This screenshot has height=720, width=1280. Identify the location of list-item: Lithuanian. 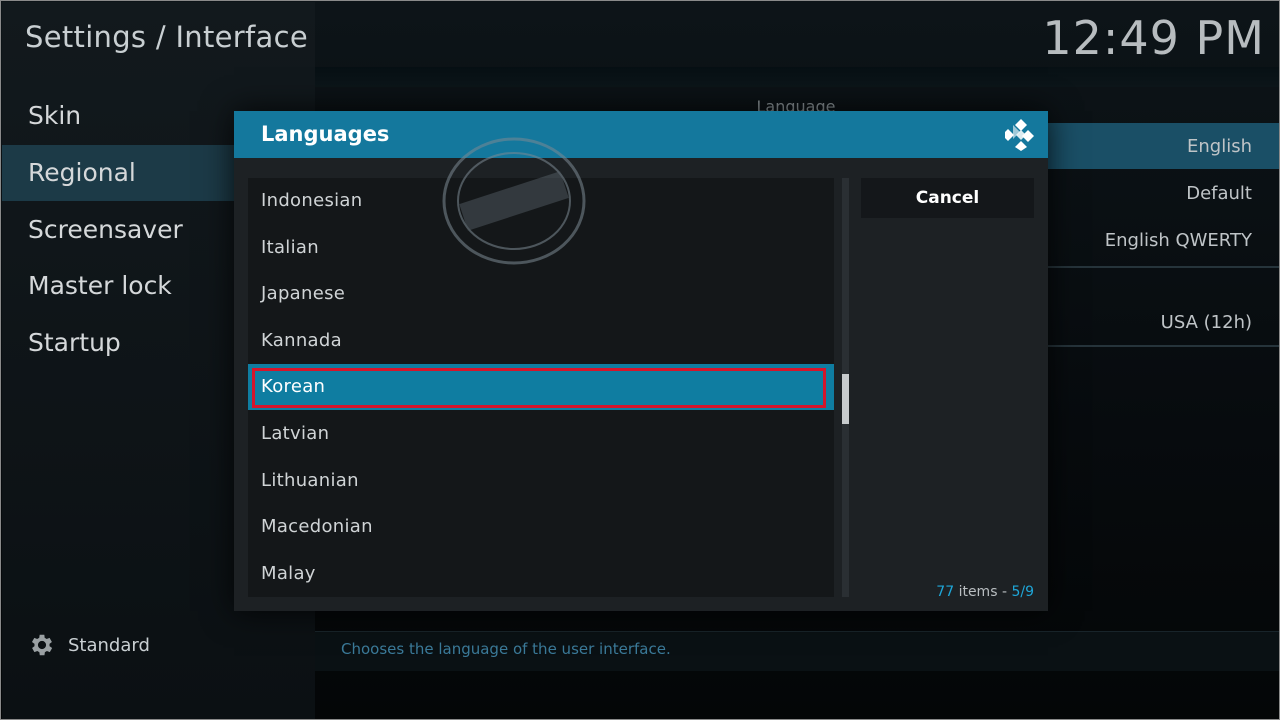
(541, 481).